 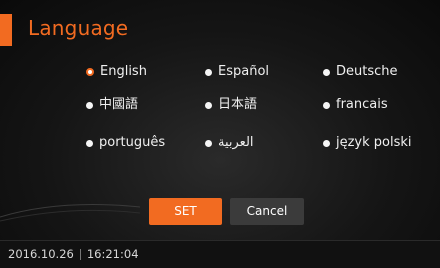 What do you see at coordinates (112, 254) in the screenshot?
I see `time-text: 16:21:04` at bounding box center [112, 254].